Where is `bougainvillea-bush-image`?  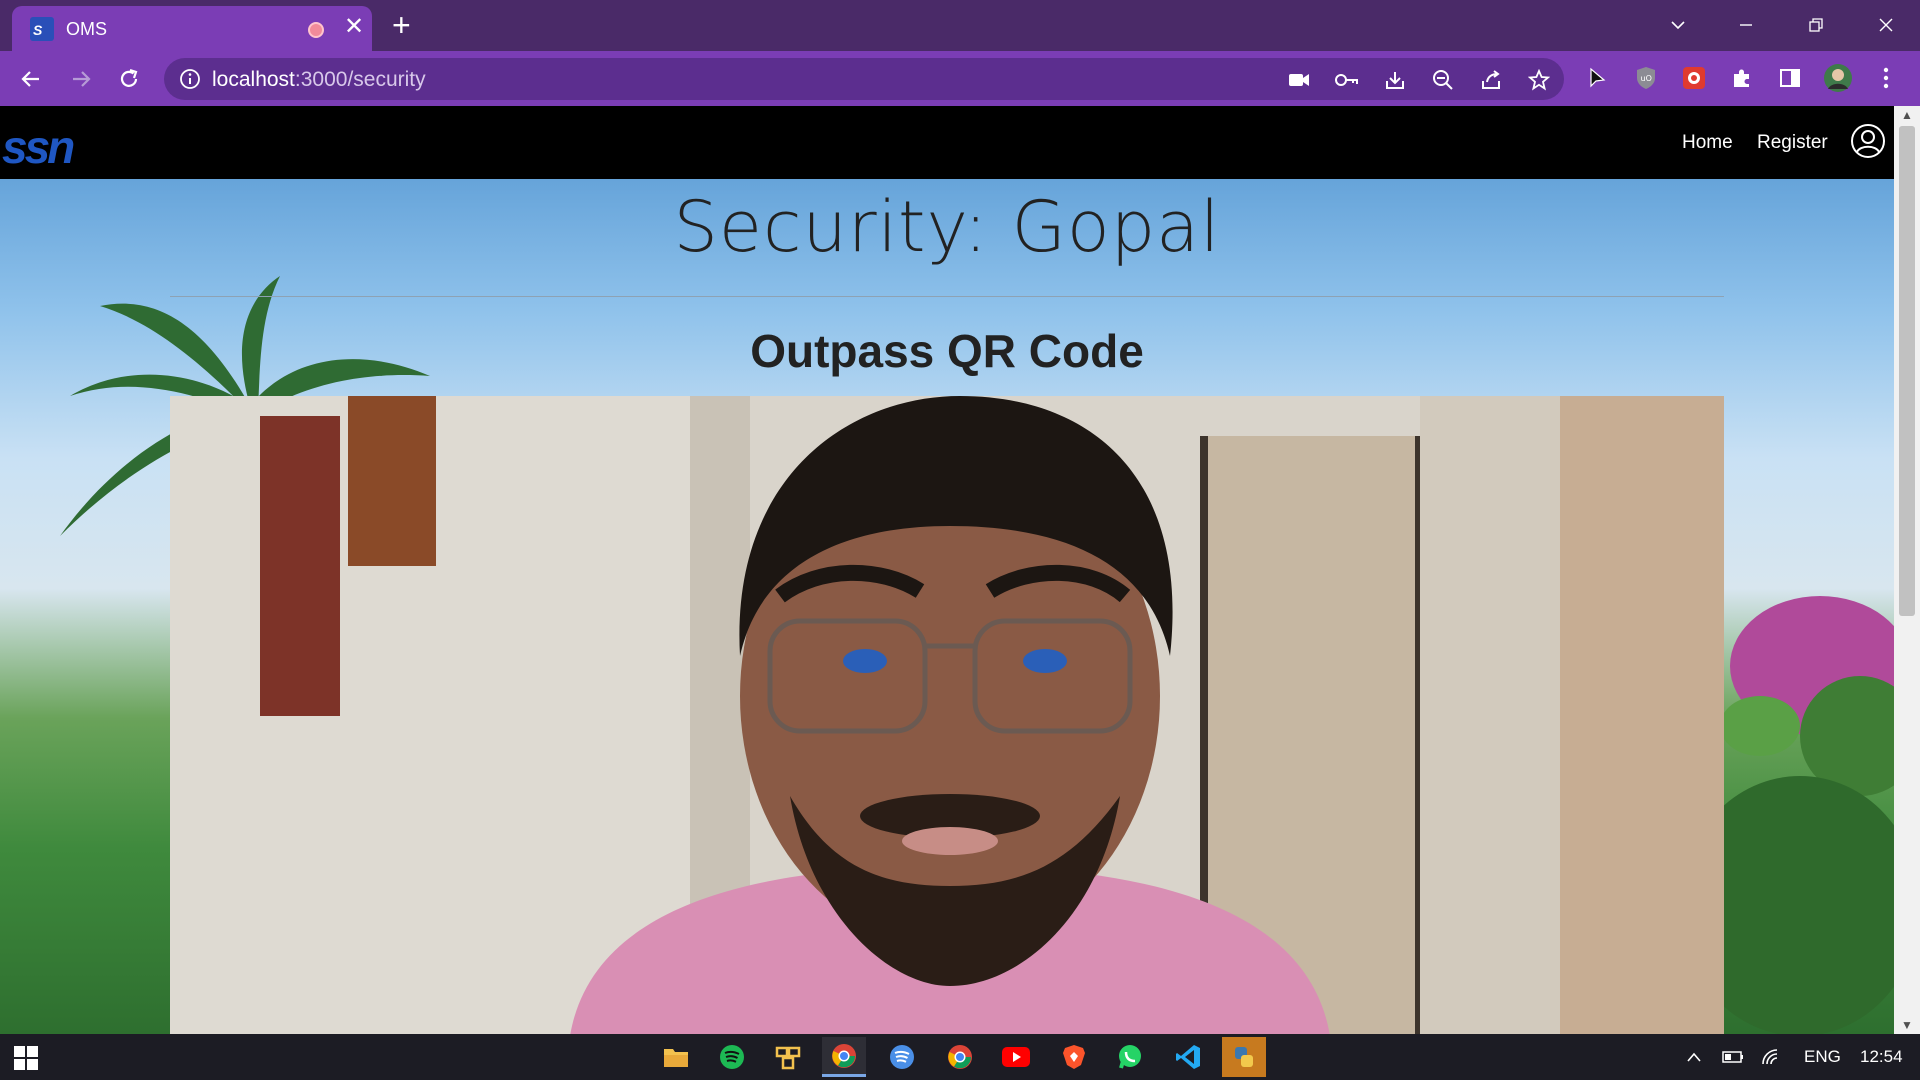 bougainvillea-bush-image is located at coordinates (1797, 815).